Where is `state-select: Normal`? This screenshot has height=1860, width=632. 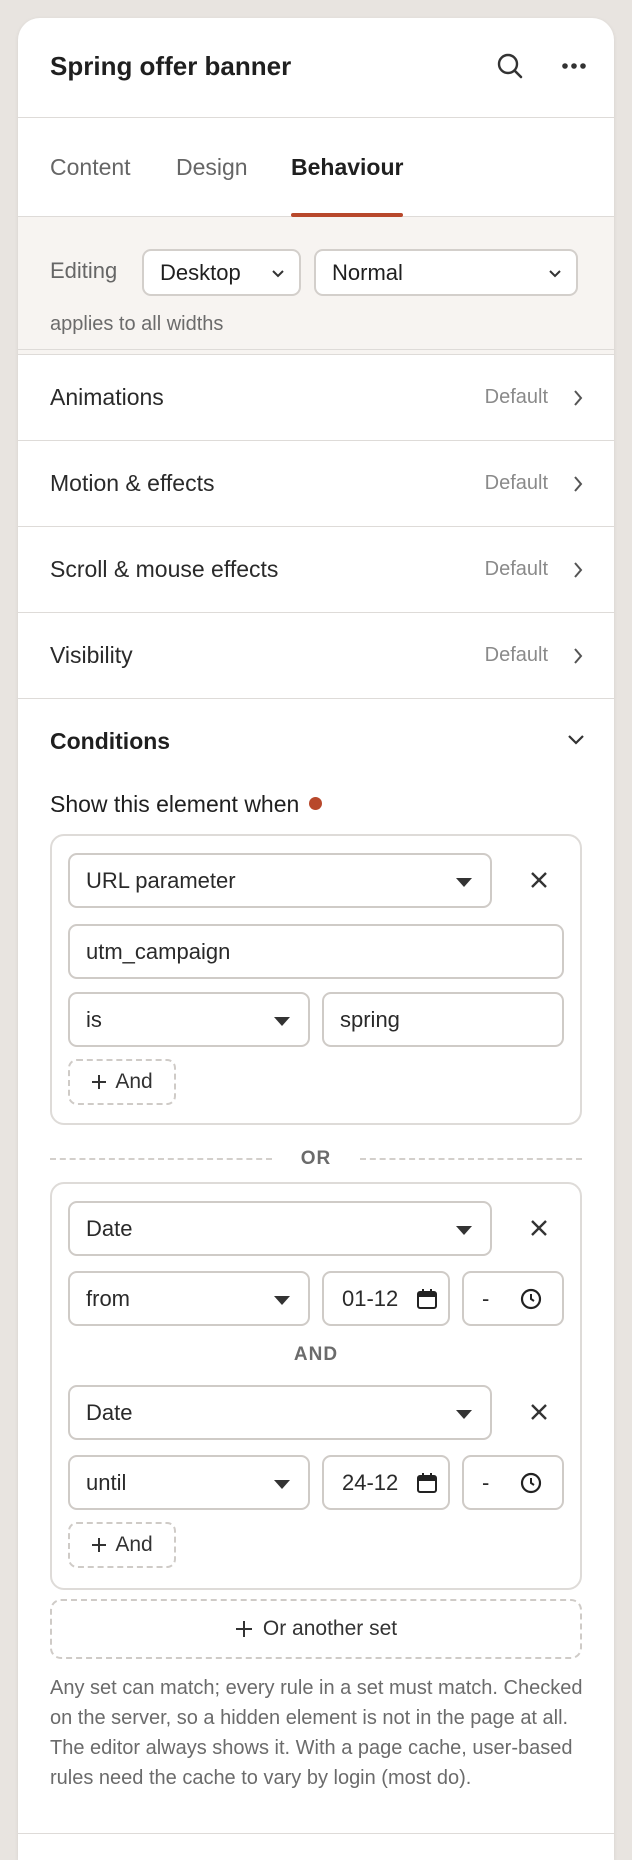 state-select: Normal is located at coordinates (446, 272).